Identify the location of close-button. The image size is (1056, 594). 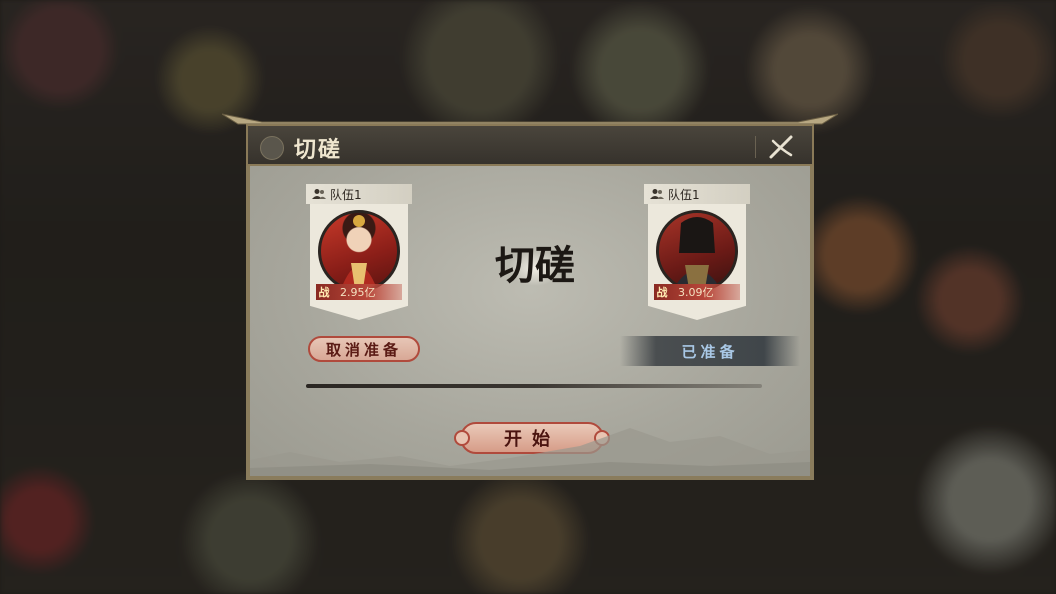
(781, 147).